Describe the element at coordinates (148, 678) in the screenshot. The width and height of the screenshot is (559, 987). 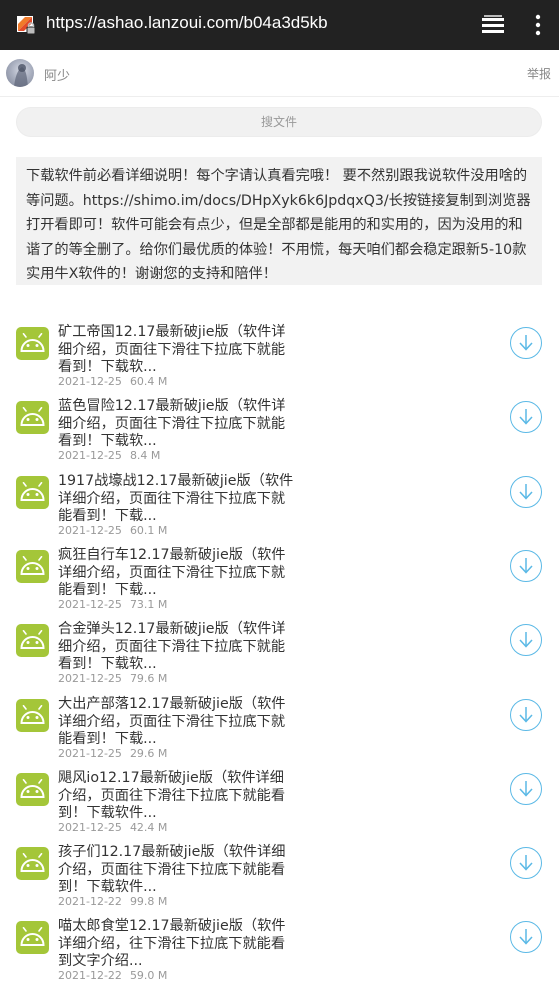
I see `file-size: 79.6 M` at that location.